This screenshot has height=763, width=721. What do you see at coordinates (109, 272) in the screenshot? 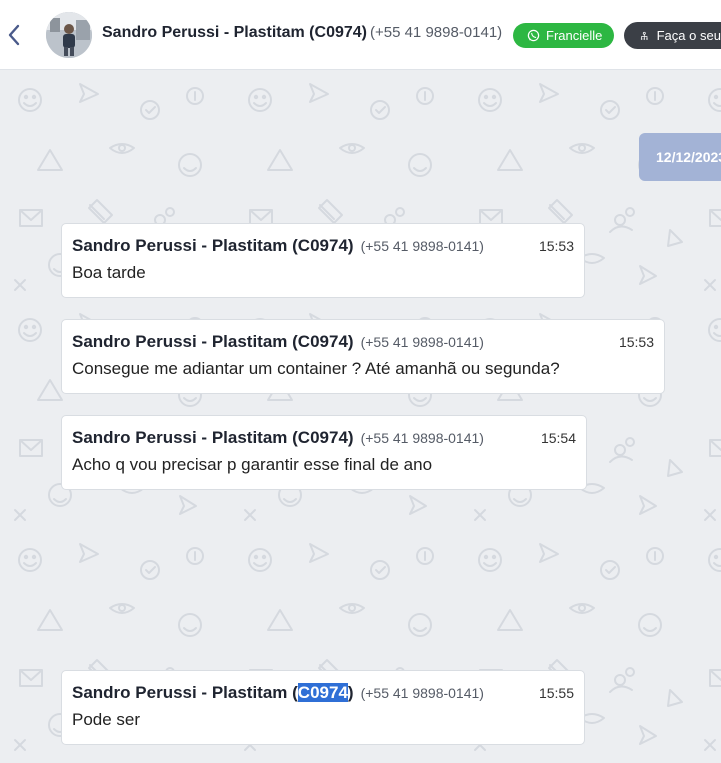
I see `message-text: Boa tarde` at bounding box center [109, 272].